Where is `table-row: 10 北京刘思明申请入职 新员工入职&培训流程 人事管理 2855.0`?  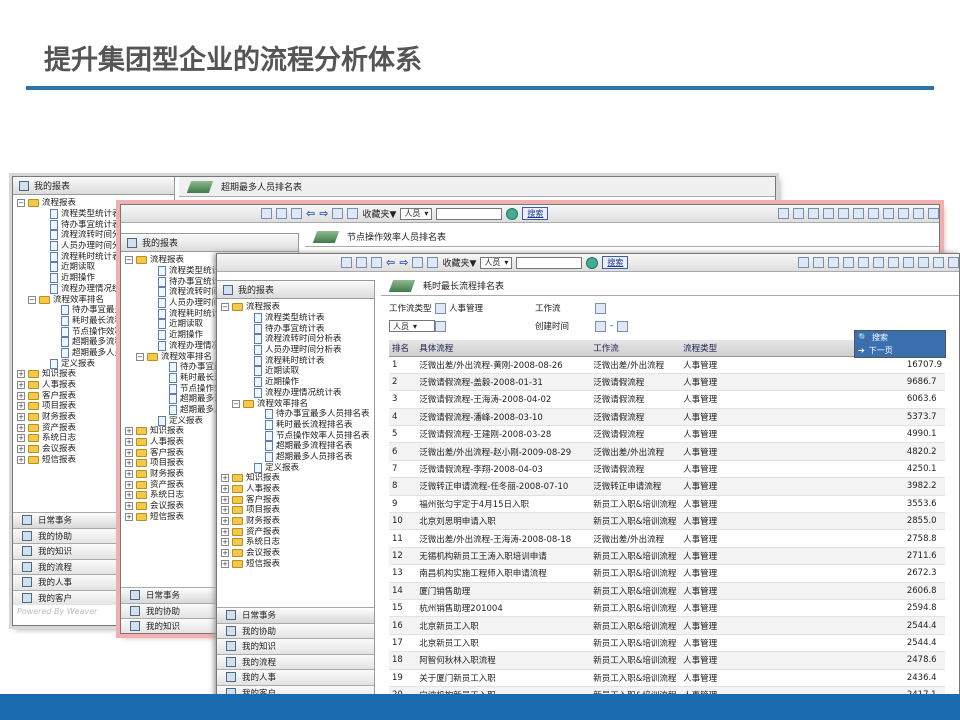 table-row: 10 北京刘思明申请入职 新员工入职&培训流程 人事管理 2855.0 is located at coordinates (667, 521).